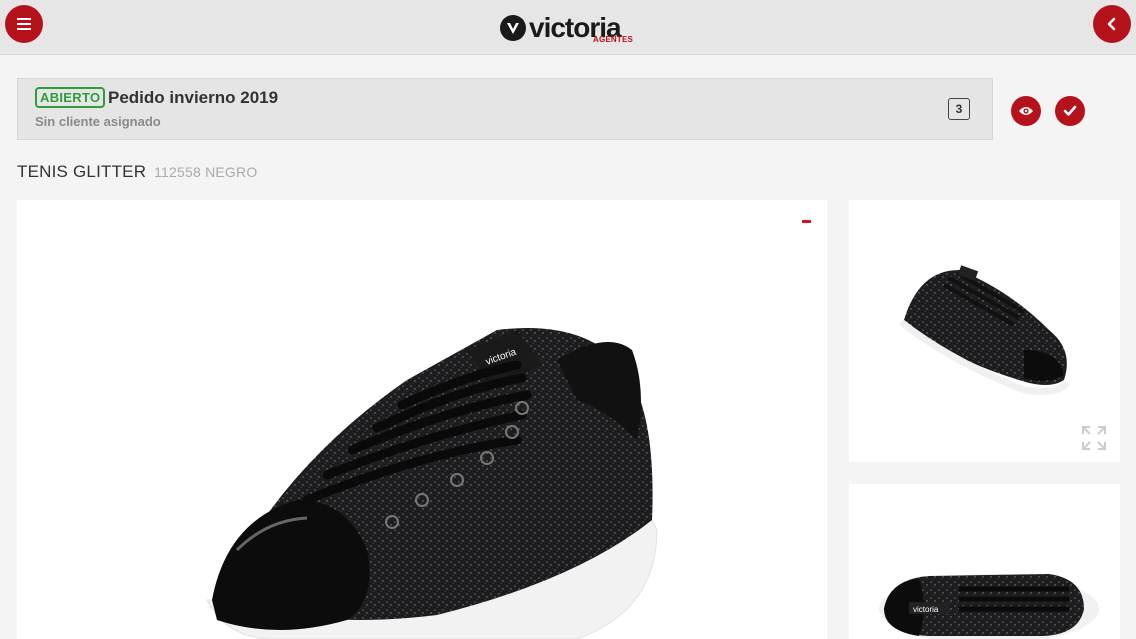 This screenshot has height=639, width=1136. What do you see at coordinates (806, 221) in the screenshot?
I see `minus-icon` at bounding box center [806, 221].